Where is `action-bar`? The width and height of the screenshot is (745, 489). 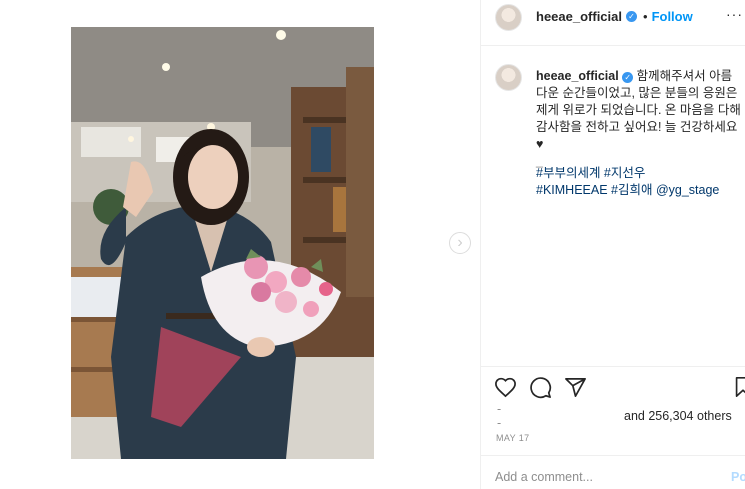 action-bar is located at coordinates (540, 387).